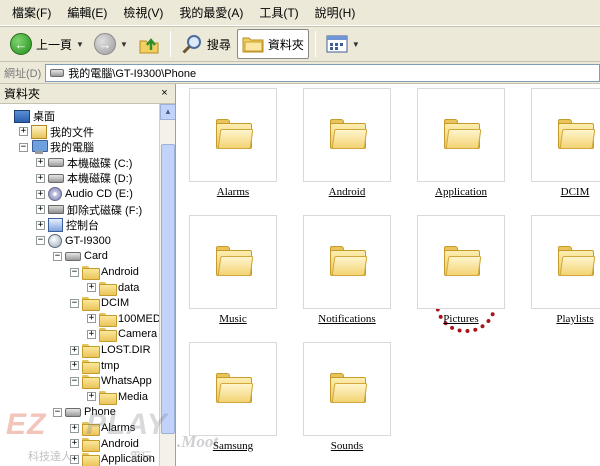  What do you see at coordinates (73, 241) in the screenshot?
I see `tree-item: − GT-I9300` at bounding box center [73, 241].